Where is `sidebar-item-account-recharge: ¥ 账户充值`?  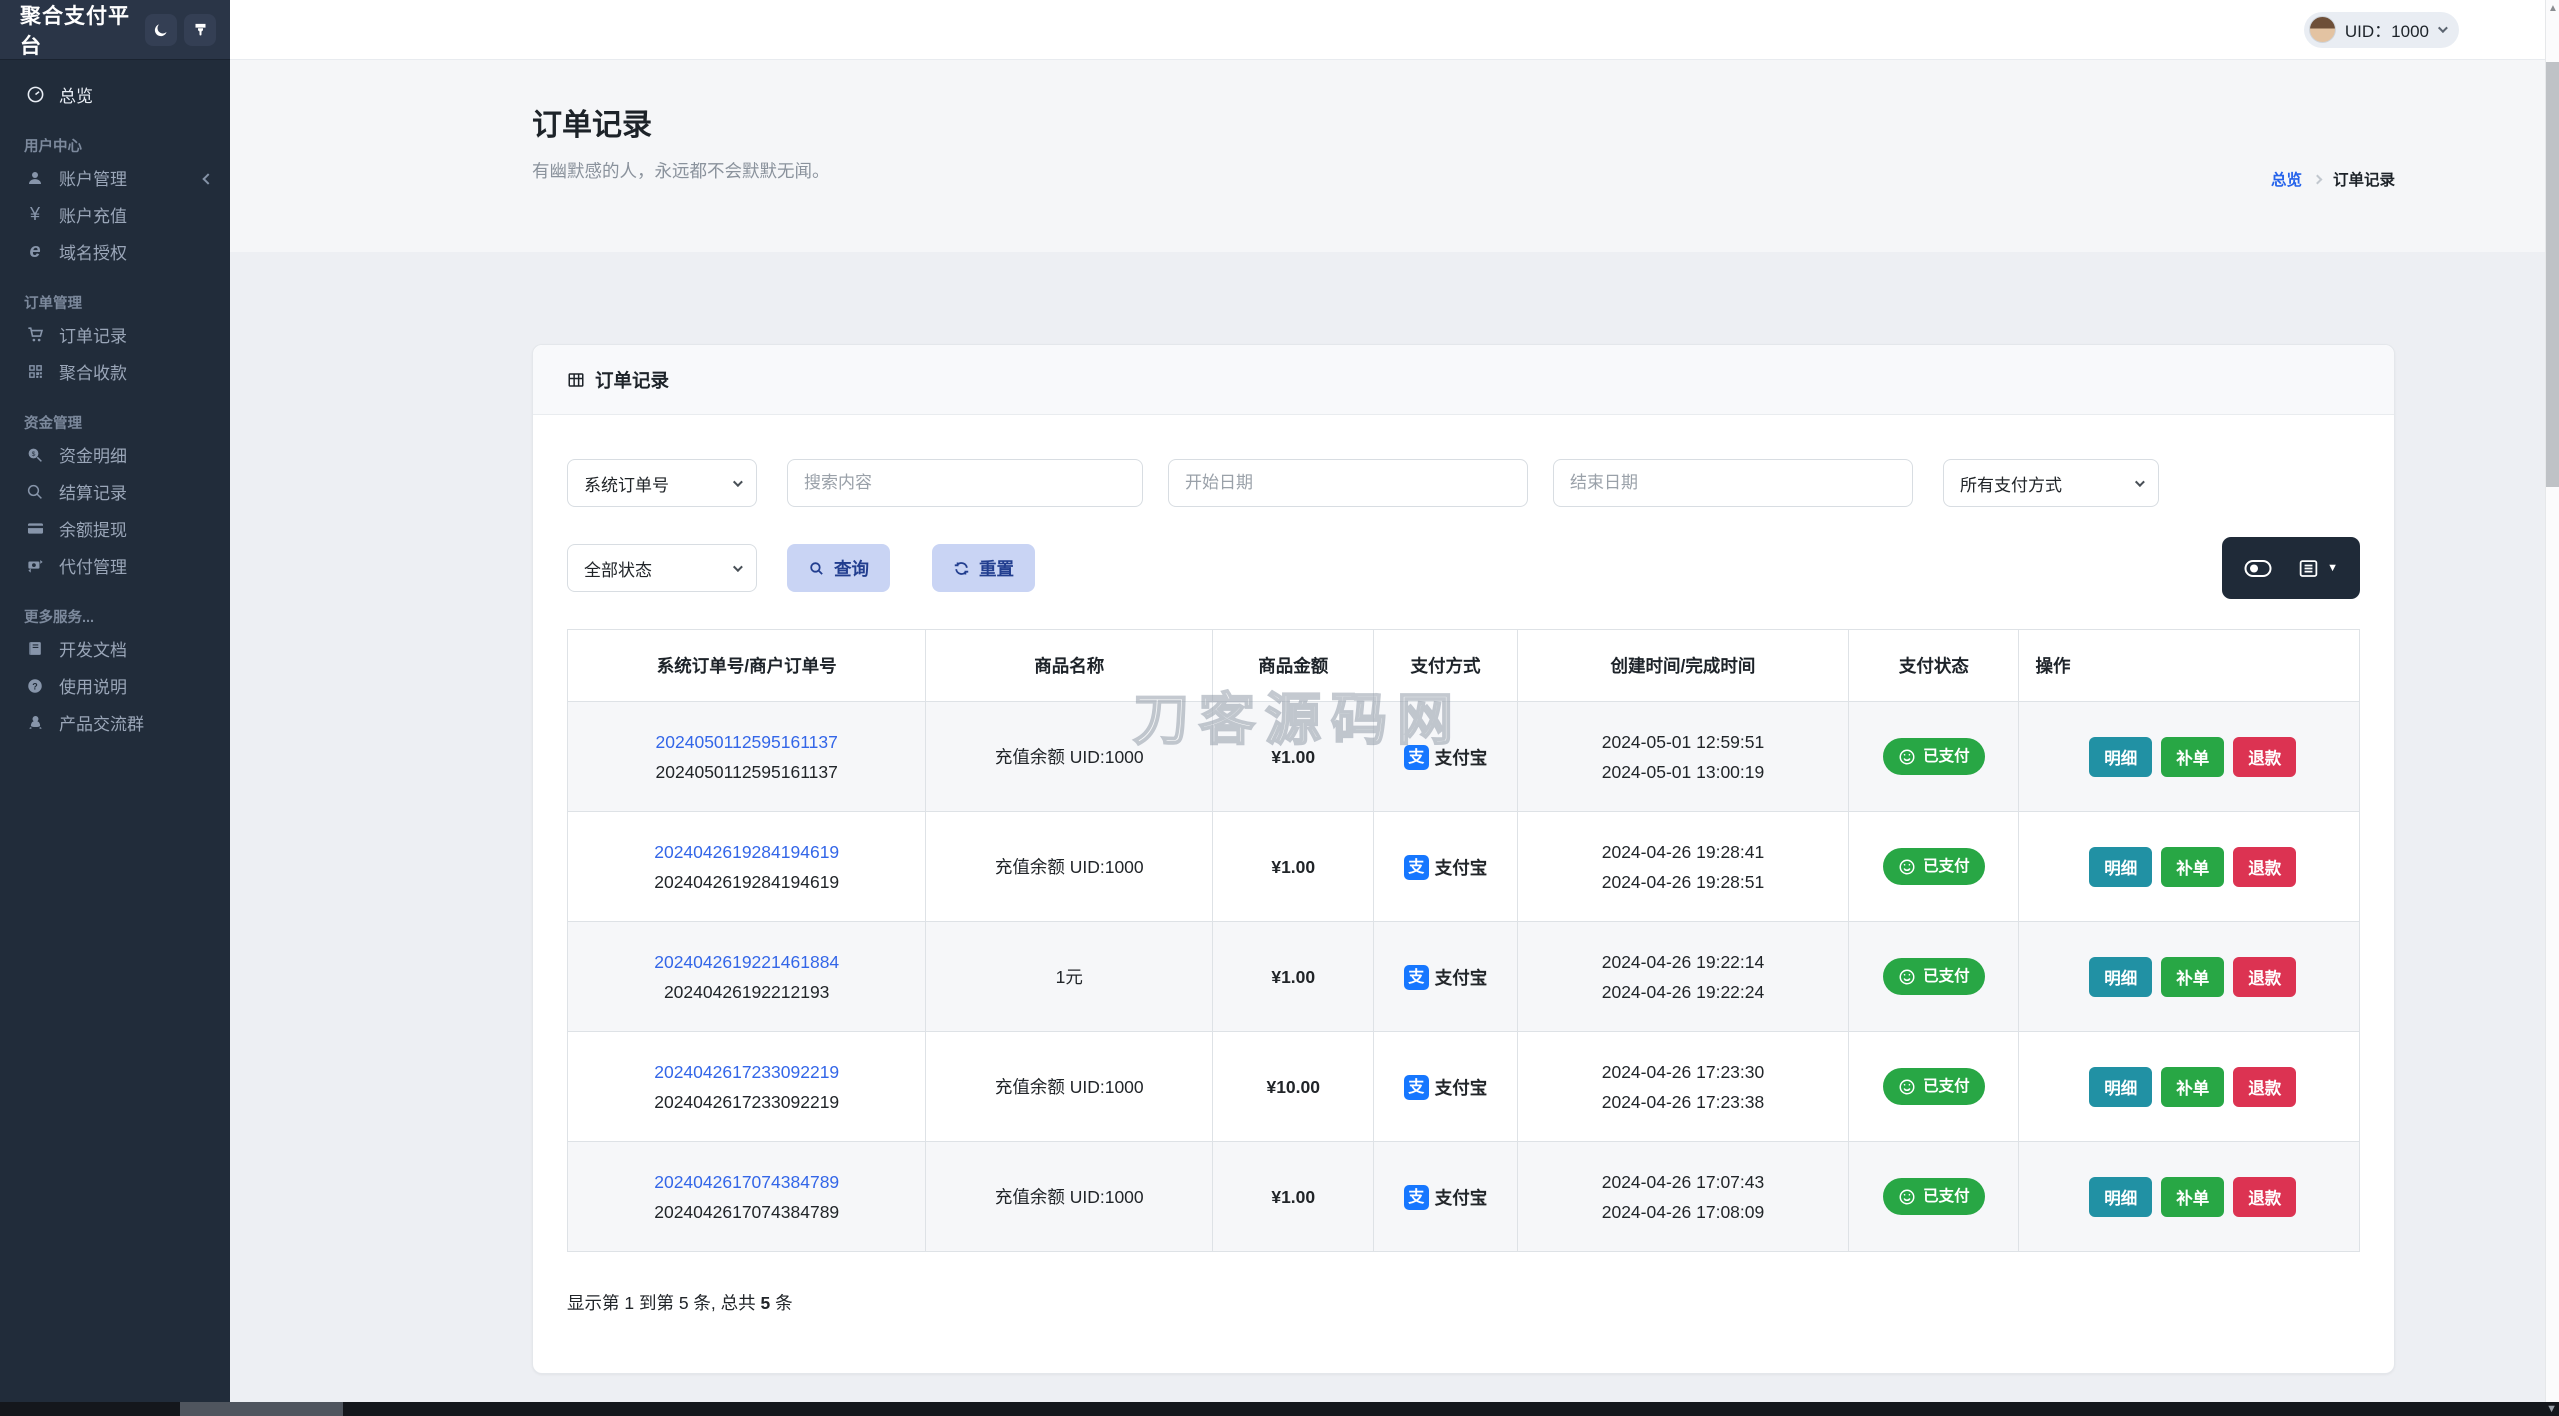 sidebar-item-account-recharge: ¥ 账户充值 is located at coordinates (115, 214).